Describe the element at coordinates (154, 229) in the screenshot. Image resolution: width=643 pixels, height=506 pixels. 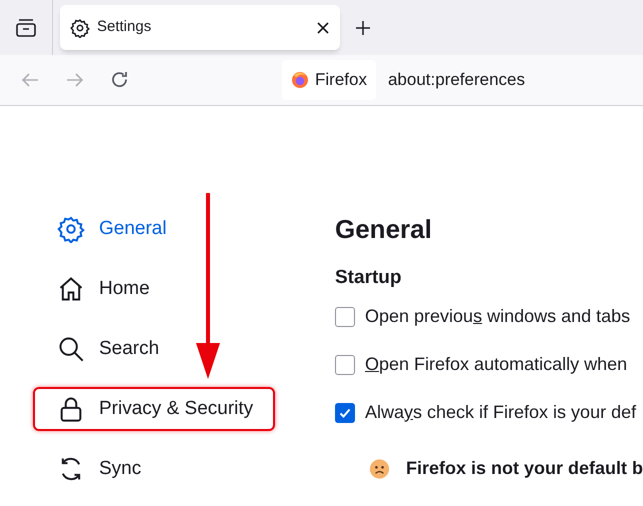
I see `sidebar-item: General` at that location.